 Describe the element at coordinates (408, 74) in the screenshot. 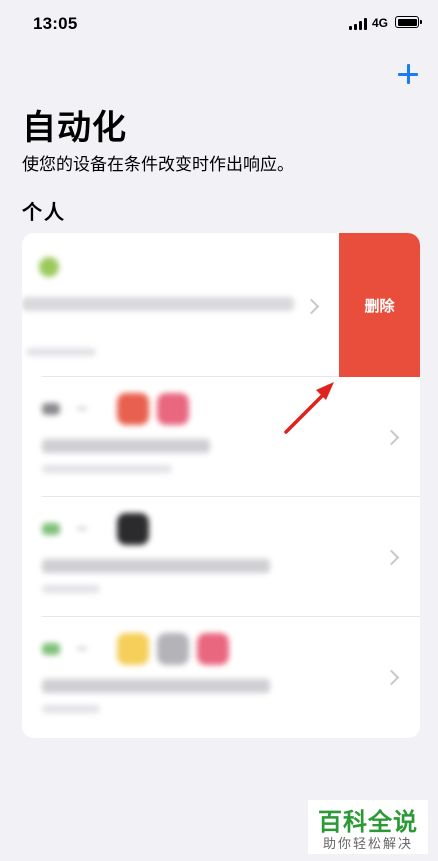

I see `add-automation-button` at that location.